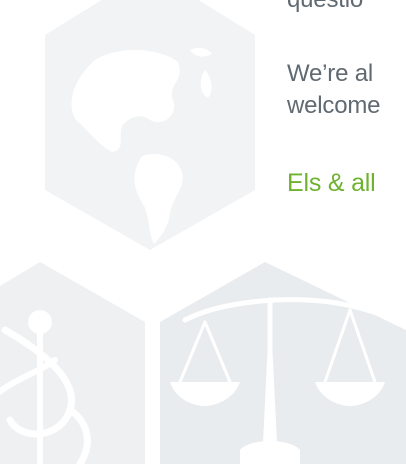  What do you see at coordinates (334, 105) in the screenshot?
I see `body-text-line-2: welcome` at bounding box center [334, 105].